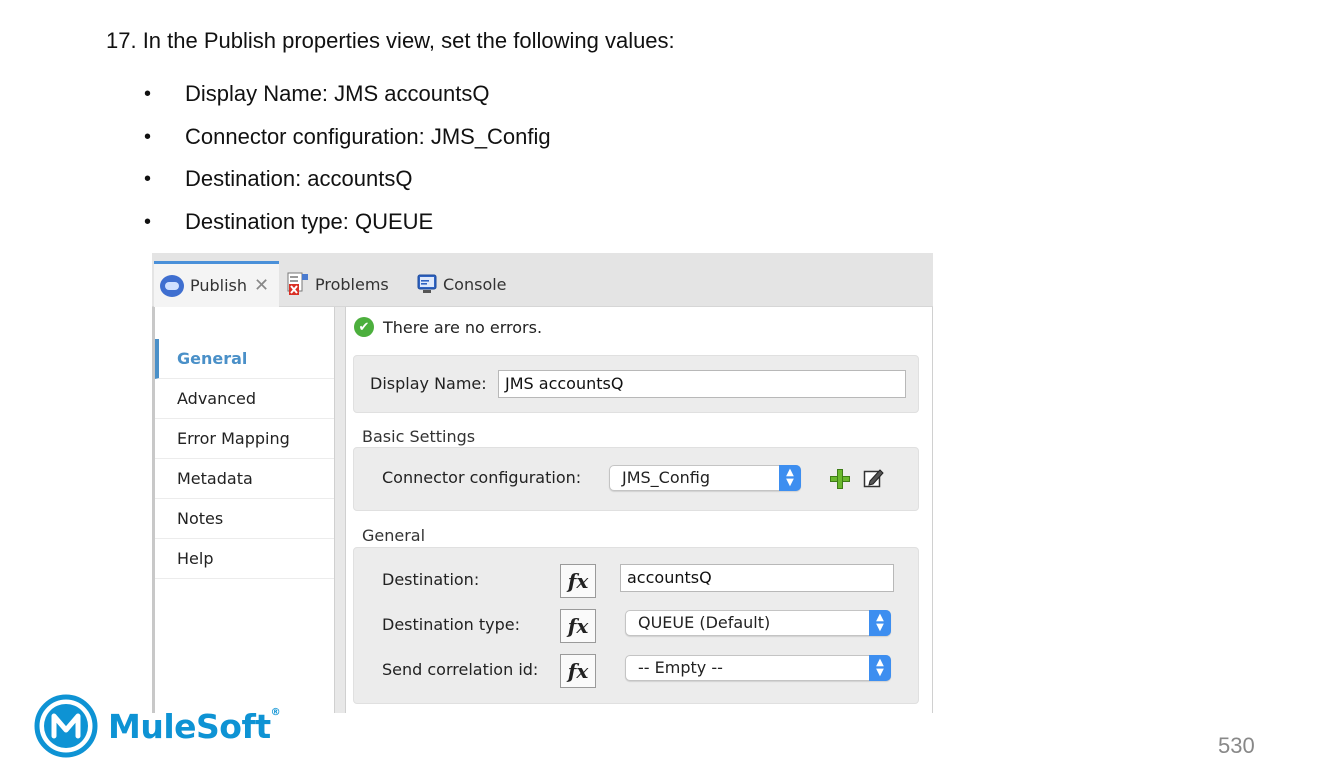  What do you see at coordinates (419, 436) in the screenshot?
I see `basic-settings-title: Basic Settings` at bounding box center [419, 436].